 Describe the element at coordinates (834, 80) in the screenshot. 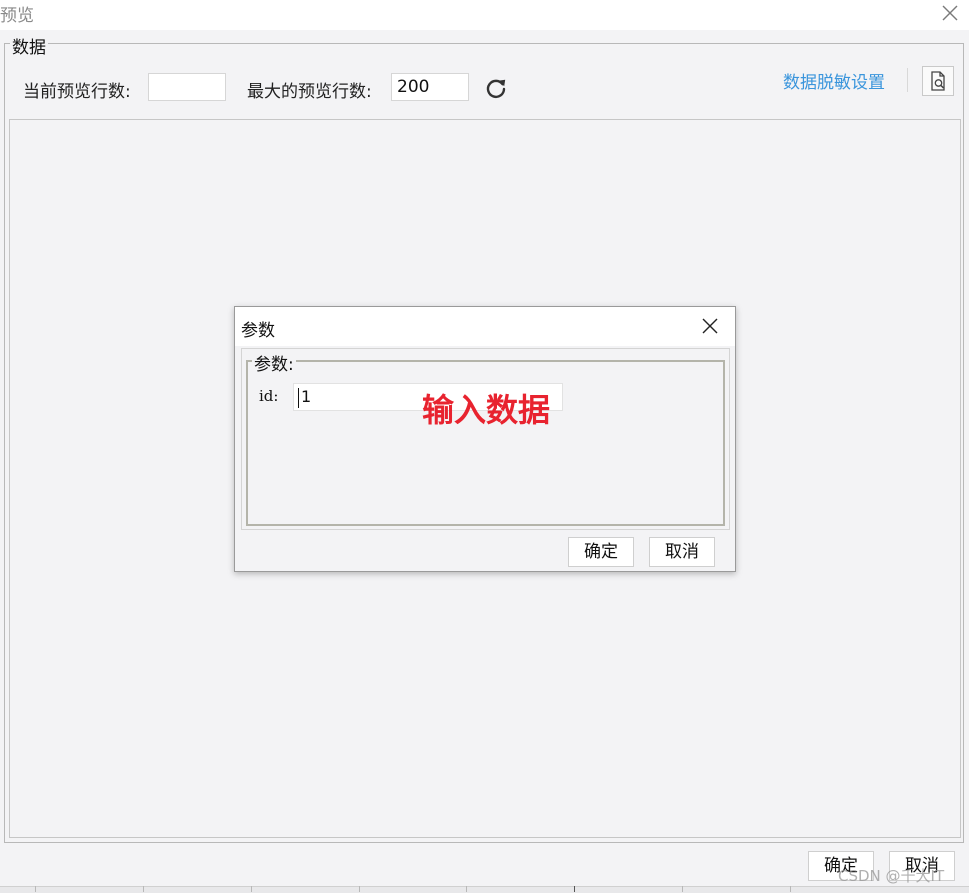

I see `data-masking-settings-link: 数据脱敏设置` at that location.